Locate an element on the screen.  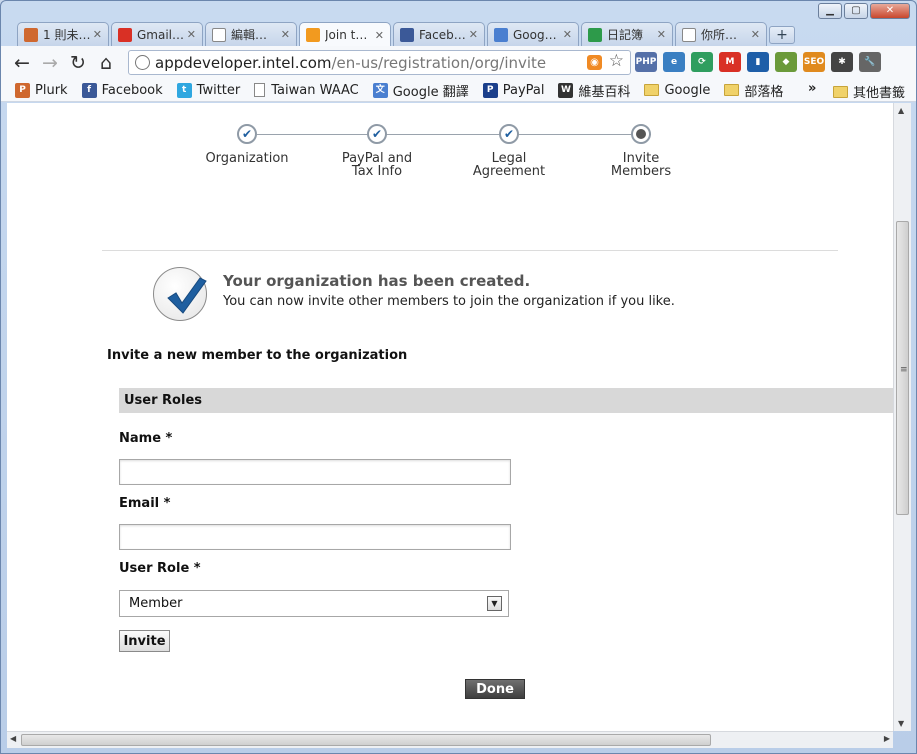
bookmark-item: 部落格 is located at coordinates (753, 90).